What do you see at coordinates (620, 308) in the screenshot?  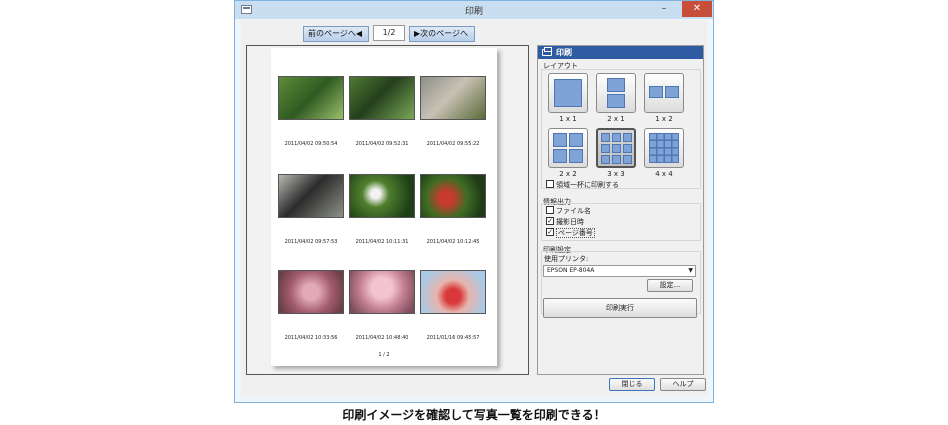 I see `execute-print-button: 印刷実行` at bounding box center [620, 308].